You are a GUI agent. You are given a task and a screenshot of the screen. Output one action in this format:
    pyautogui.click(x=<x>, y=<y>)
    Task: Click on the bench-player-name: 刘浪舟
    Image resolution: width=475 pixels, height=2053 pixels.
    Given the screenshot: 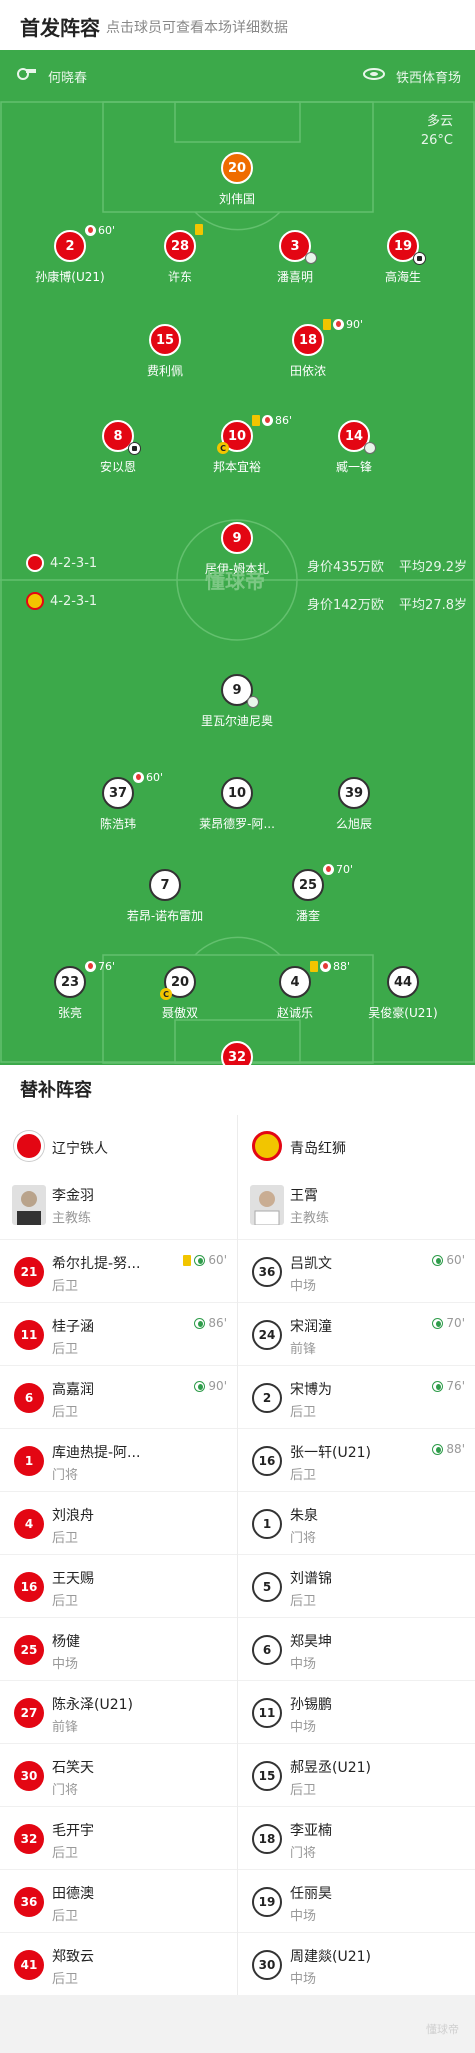 What is the action you would take?
    pyautogui.click(x=73, y=1516)
    